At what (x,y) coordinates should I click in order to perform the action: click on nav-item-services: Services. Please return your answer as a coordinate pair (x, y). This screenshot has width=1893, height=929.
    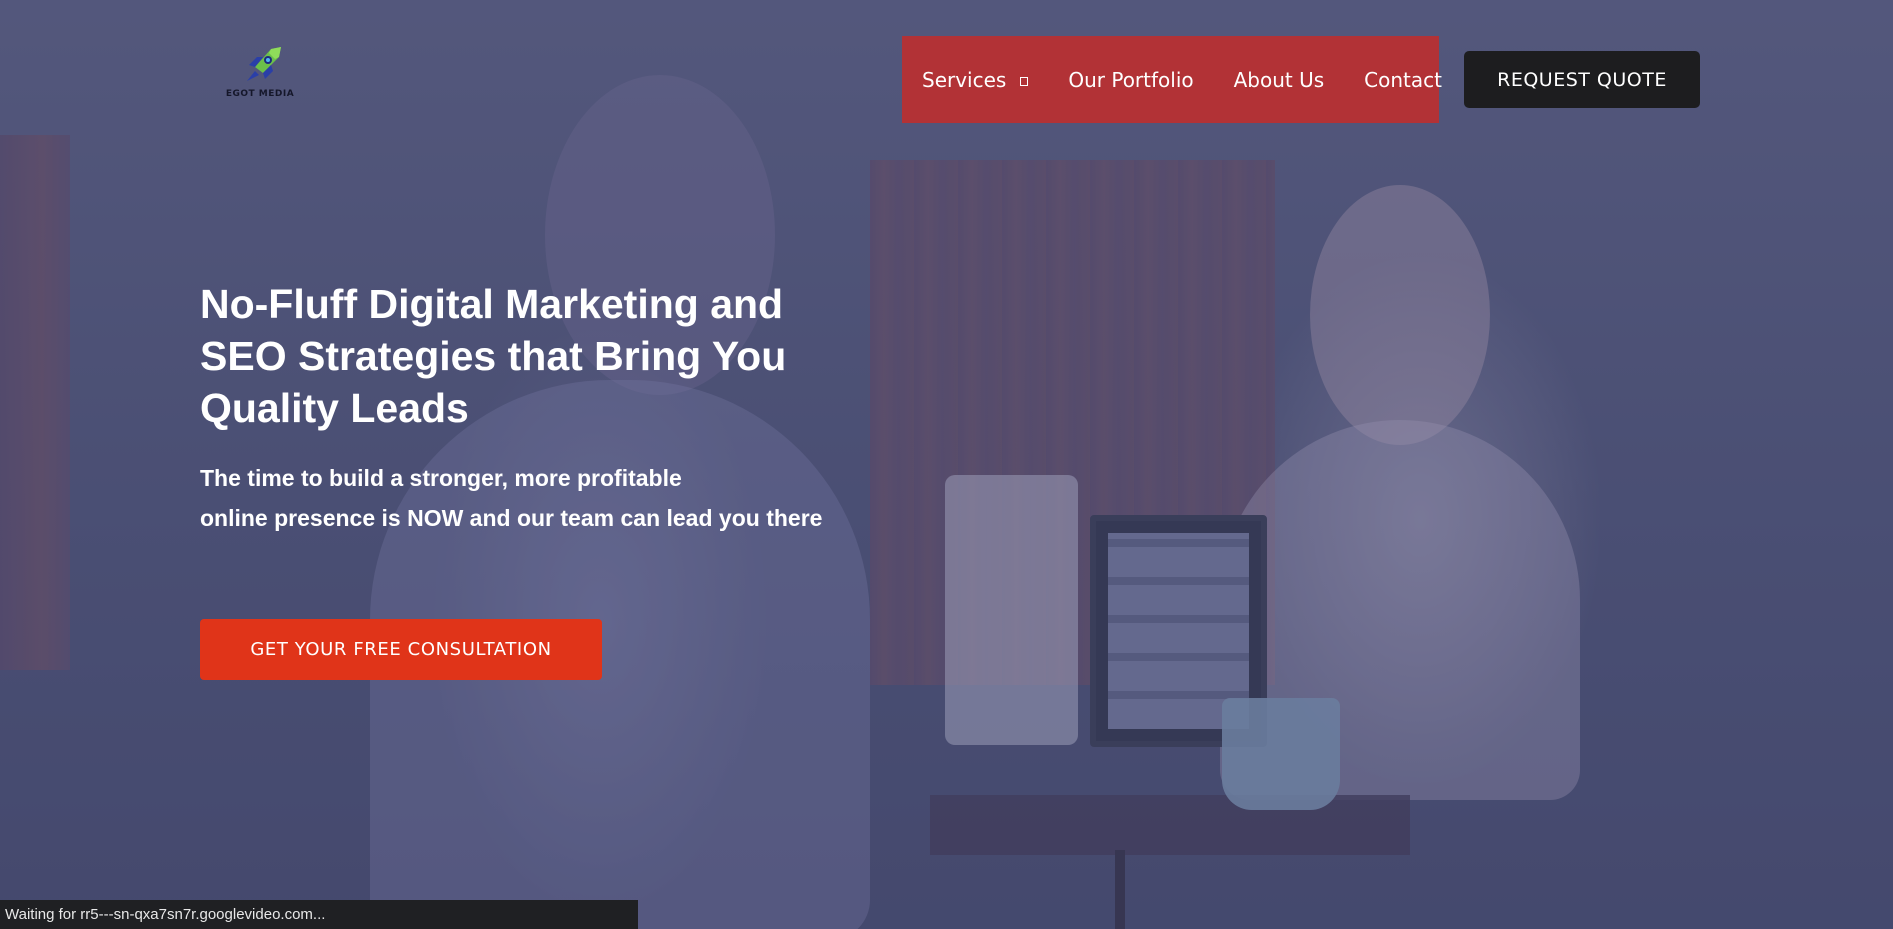
    Looking at the image, I should click on (975, 79).